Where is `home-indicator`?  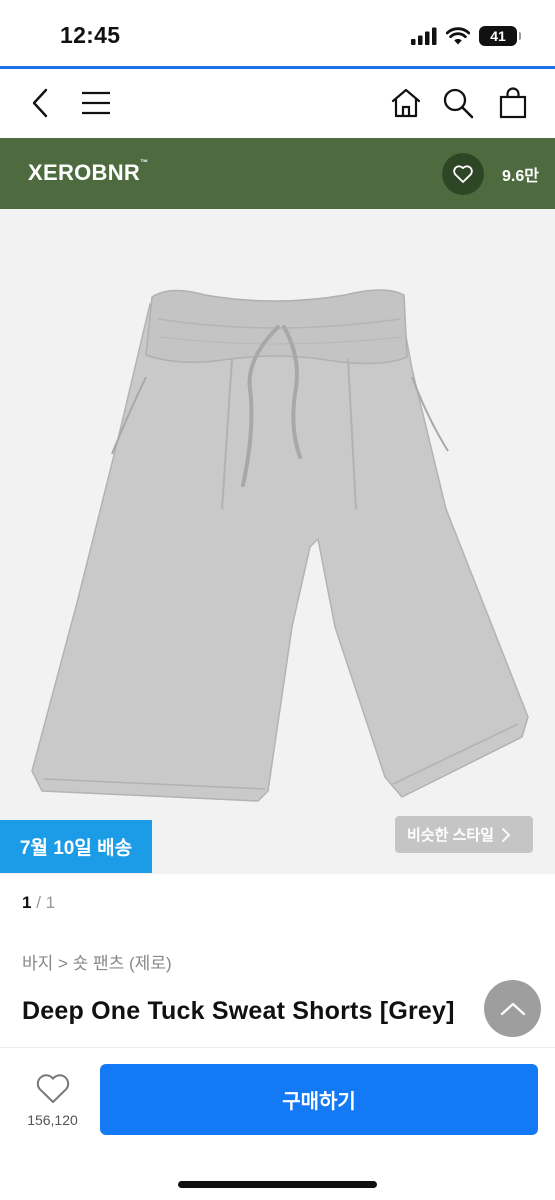 home-indicator is located at coordinates (277, 1184).